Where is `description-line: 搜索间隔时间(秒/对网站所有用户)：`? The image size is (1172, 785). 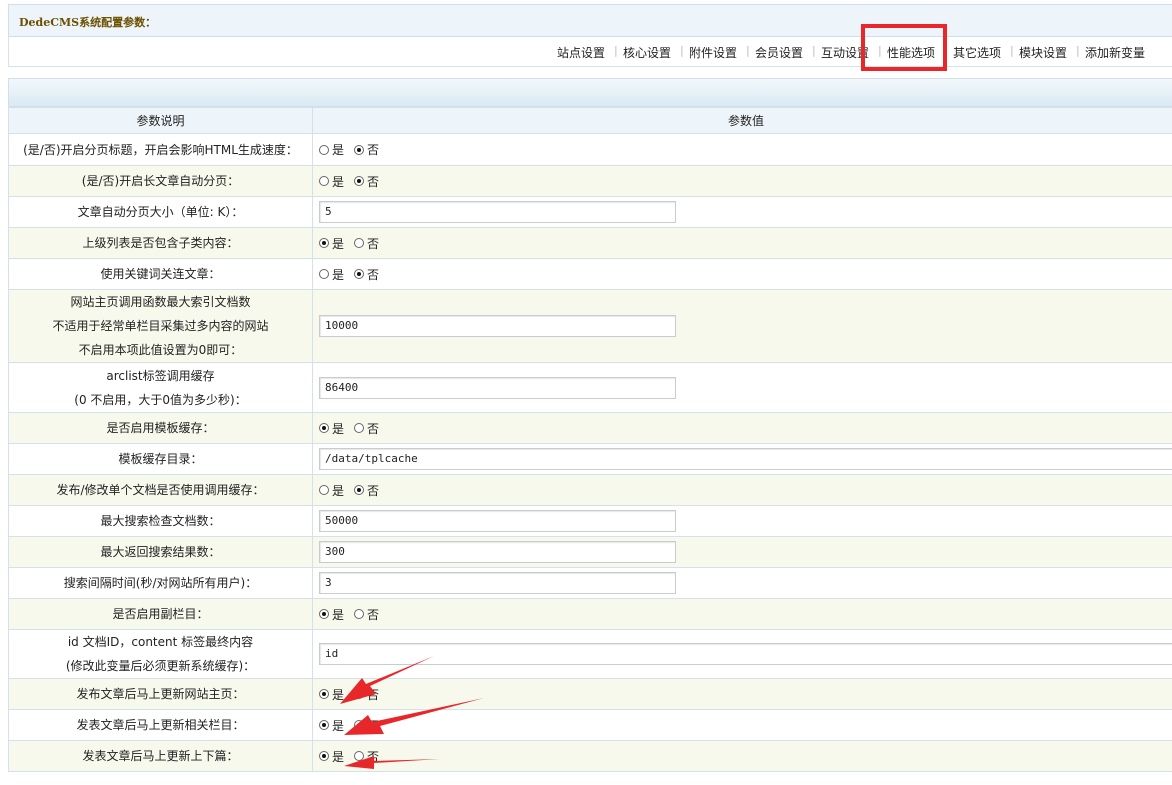
description-line: 搜索间隔时间(秒/对网站所有用户)： is located at coordinates (160, 583).